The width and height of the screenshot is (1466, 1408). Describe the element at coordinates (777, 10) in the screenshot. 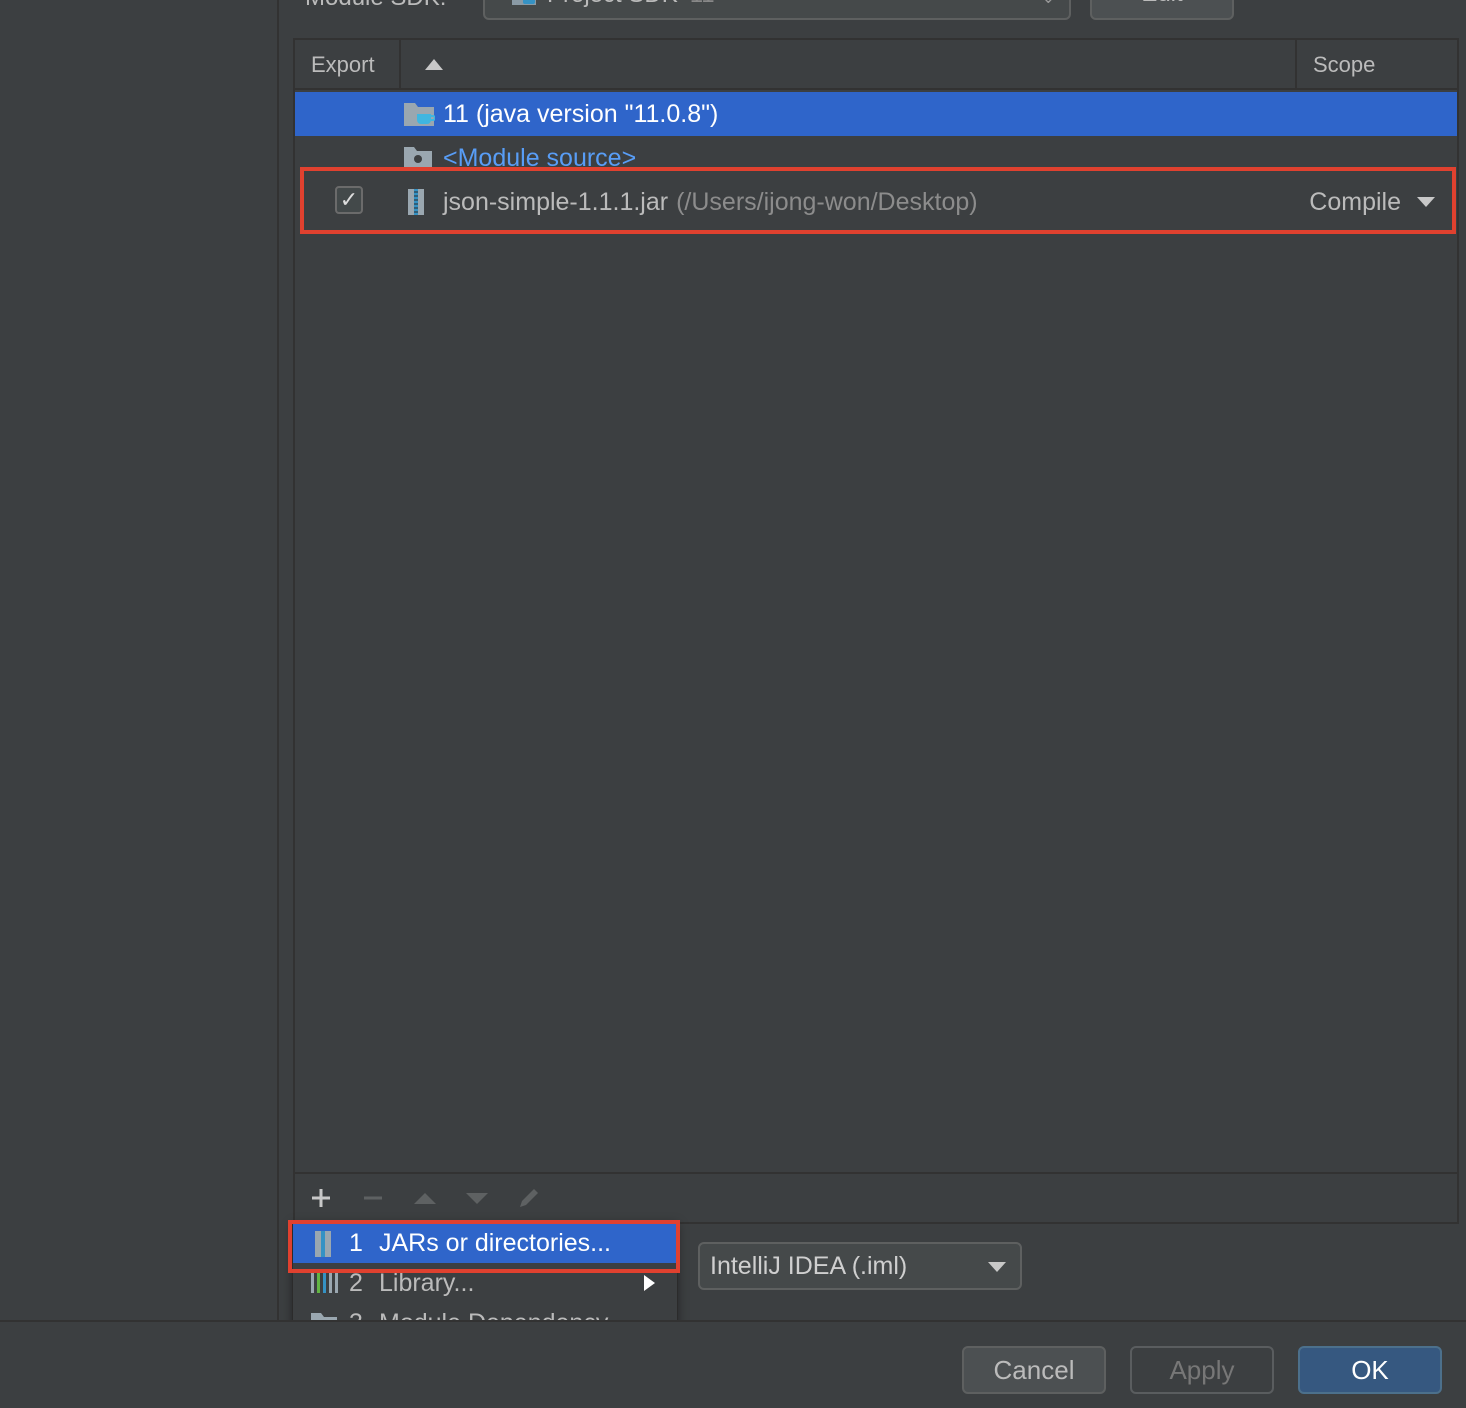

I see `module-sdk-combo: Project SDK 11 ⌄` at that location.